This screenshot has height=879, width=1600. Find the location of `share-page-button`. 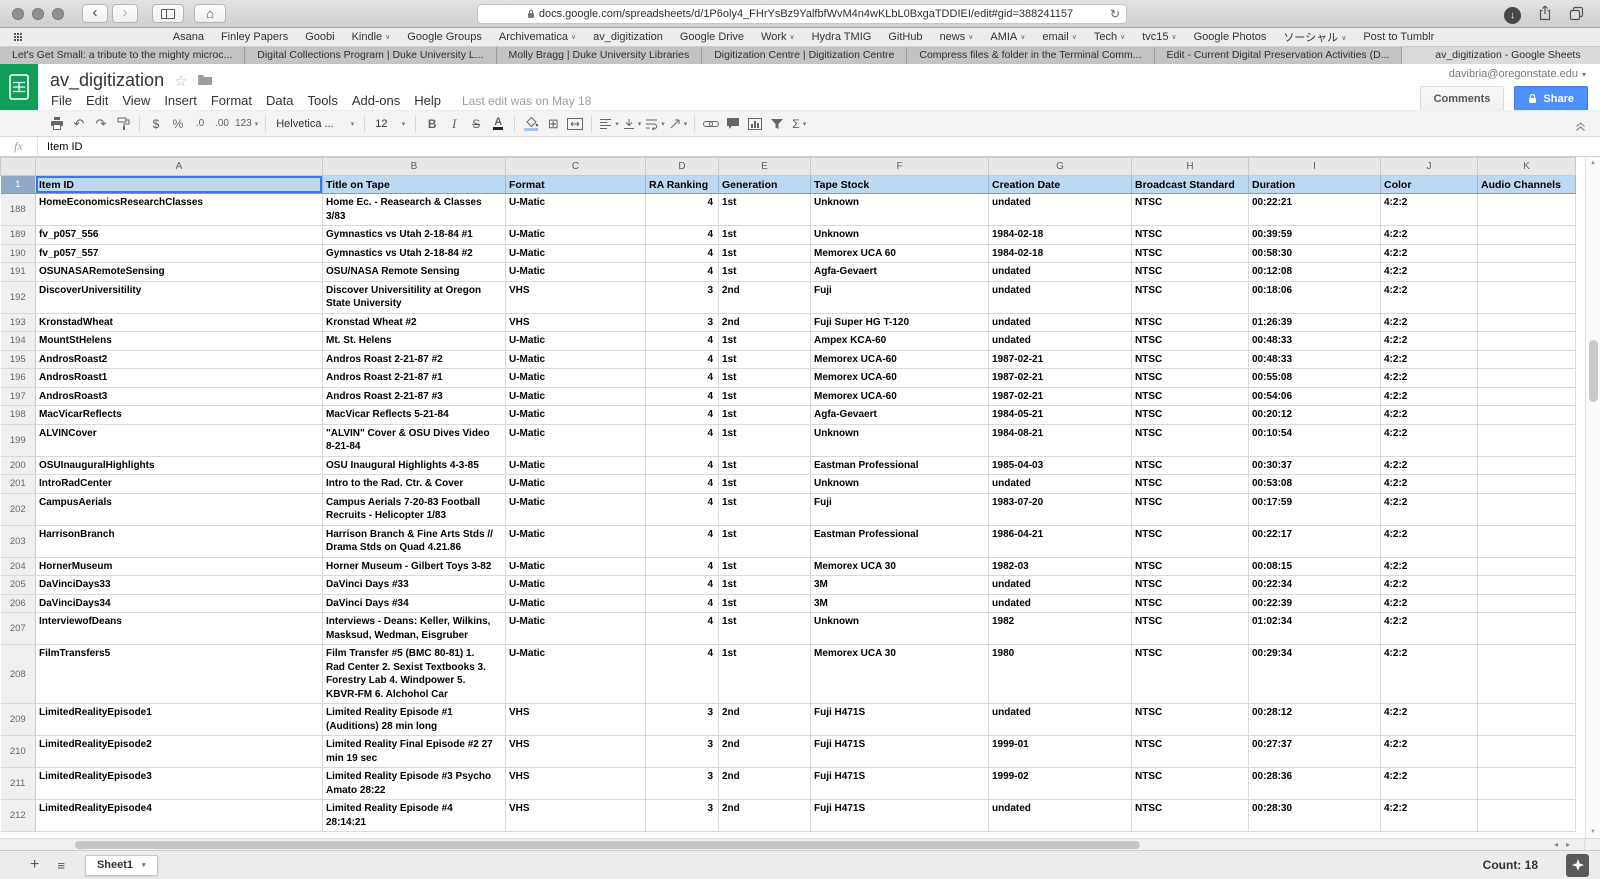

share-page-button is located at coordinates (1545, 15).